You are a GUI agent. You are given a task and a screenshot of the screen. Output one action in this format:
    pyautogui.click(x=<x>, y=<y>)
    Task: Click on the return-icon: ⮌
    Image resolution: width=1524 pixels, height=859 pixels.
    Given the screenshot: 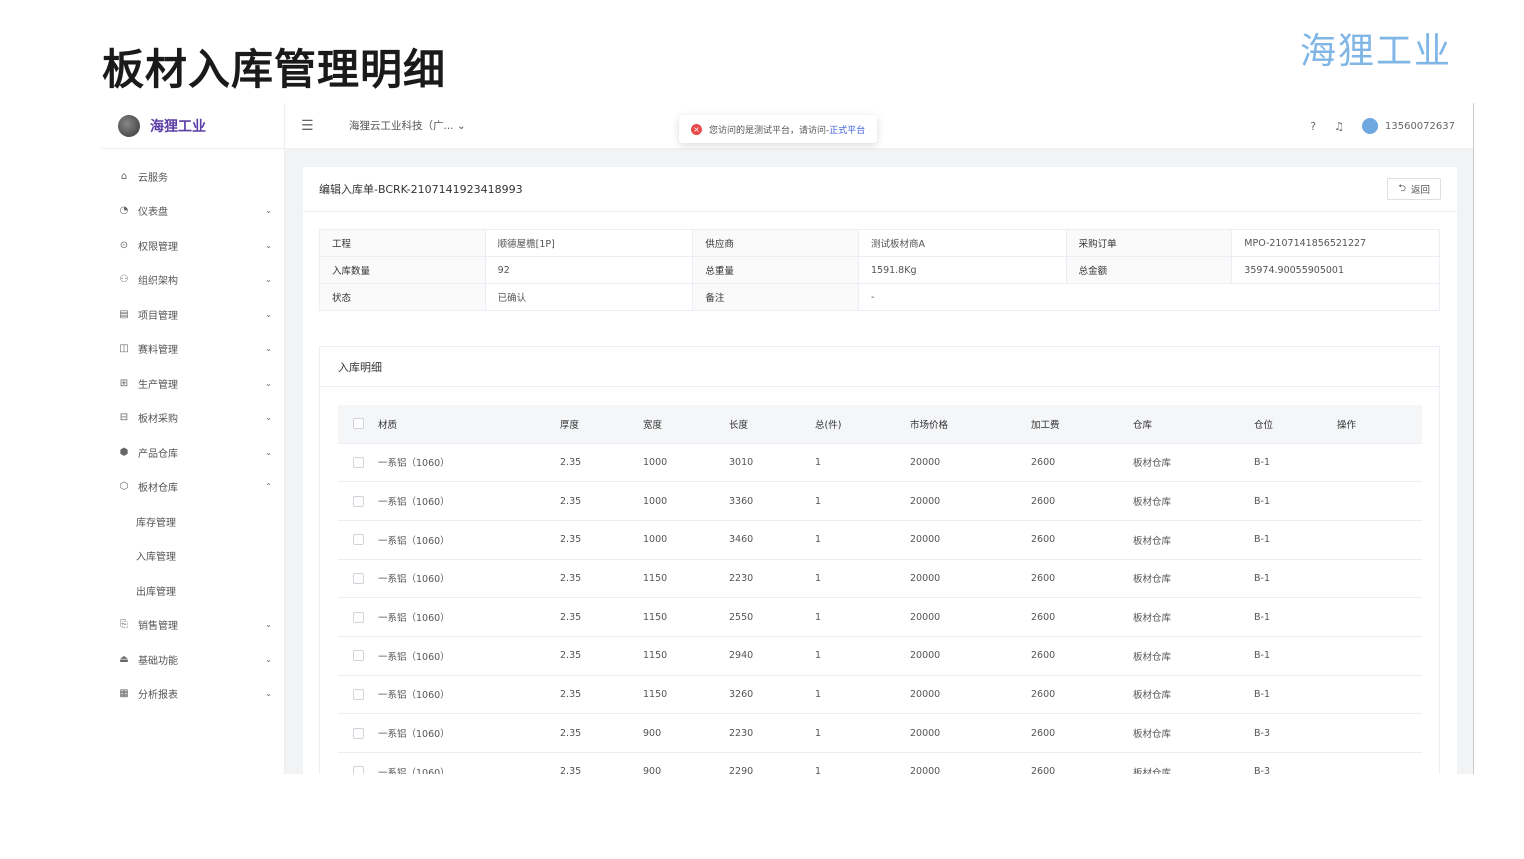 What is the action you would take?
    pyautogui.click(x=1402, y=188)
    